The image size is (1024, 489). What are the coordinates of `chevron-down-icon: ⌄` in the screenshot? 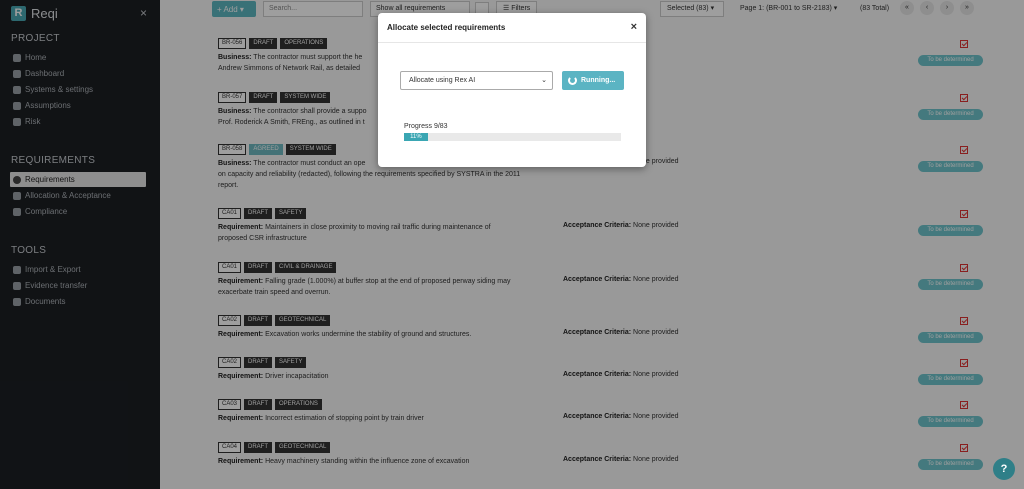 It's located at (544, 80).